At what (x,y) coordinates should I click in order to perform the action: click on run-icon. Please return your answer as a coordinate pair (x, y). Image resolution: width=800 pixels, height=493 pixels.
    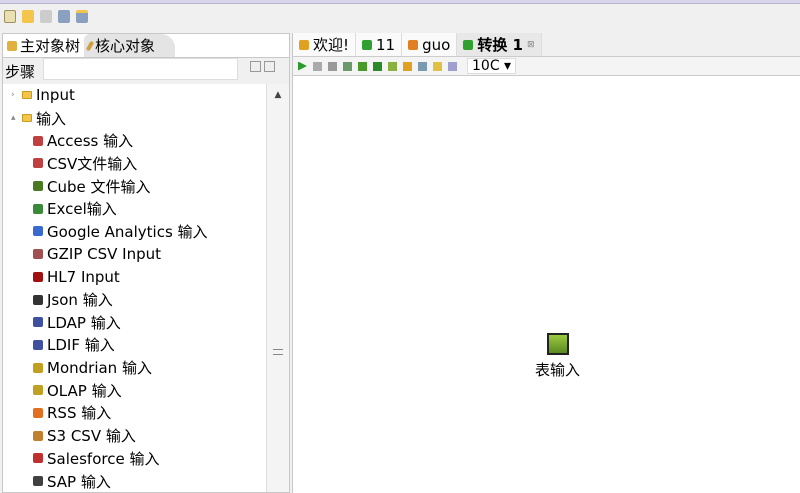
    Looking at the image, I should click on (302, 66).